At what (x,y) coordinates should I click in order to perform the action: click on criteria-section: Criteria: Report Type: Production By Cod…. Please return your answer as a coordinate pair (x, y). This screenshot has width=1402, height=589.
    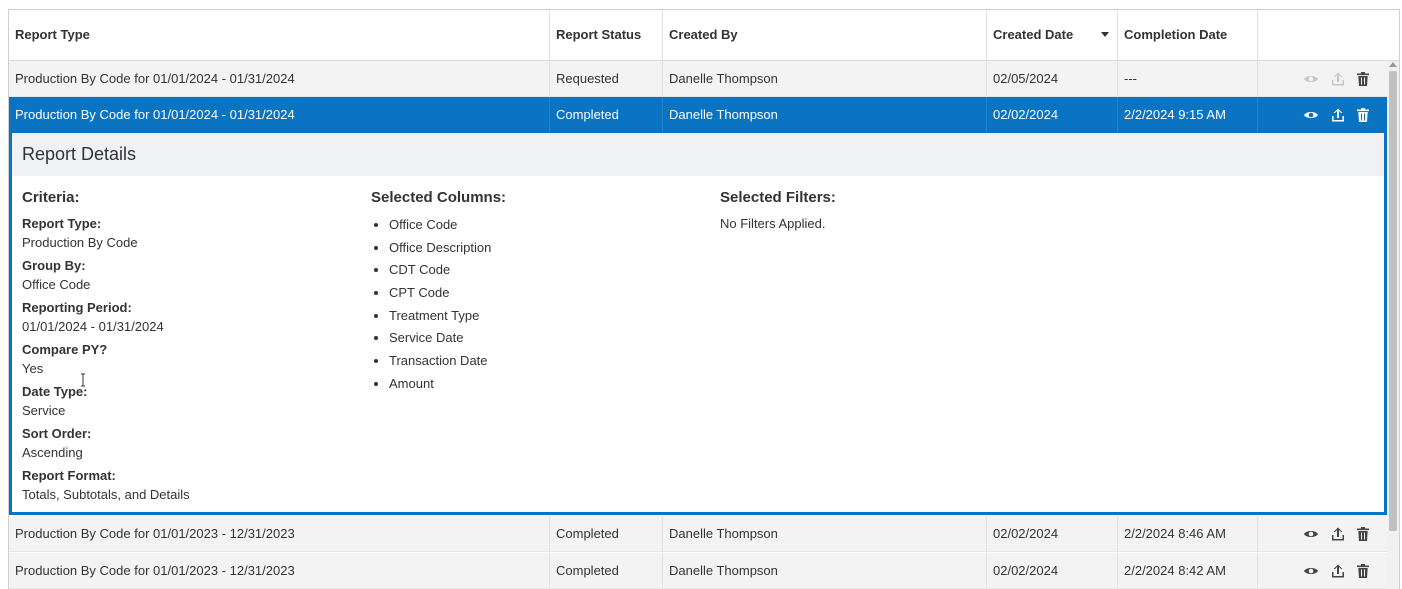
    Looking at the image, I should click on (187, 347).